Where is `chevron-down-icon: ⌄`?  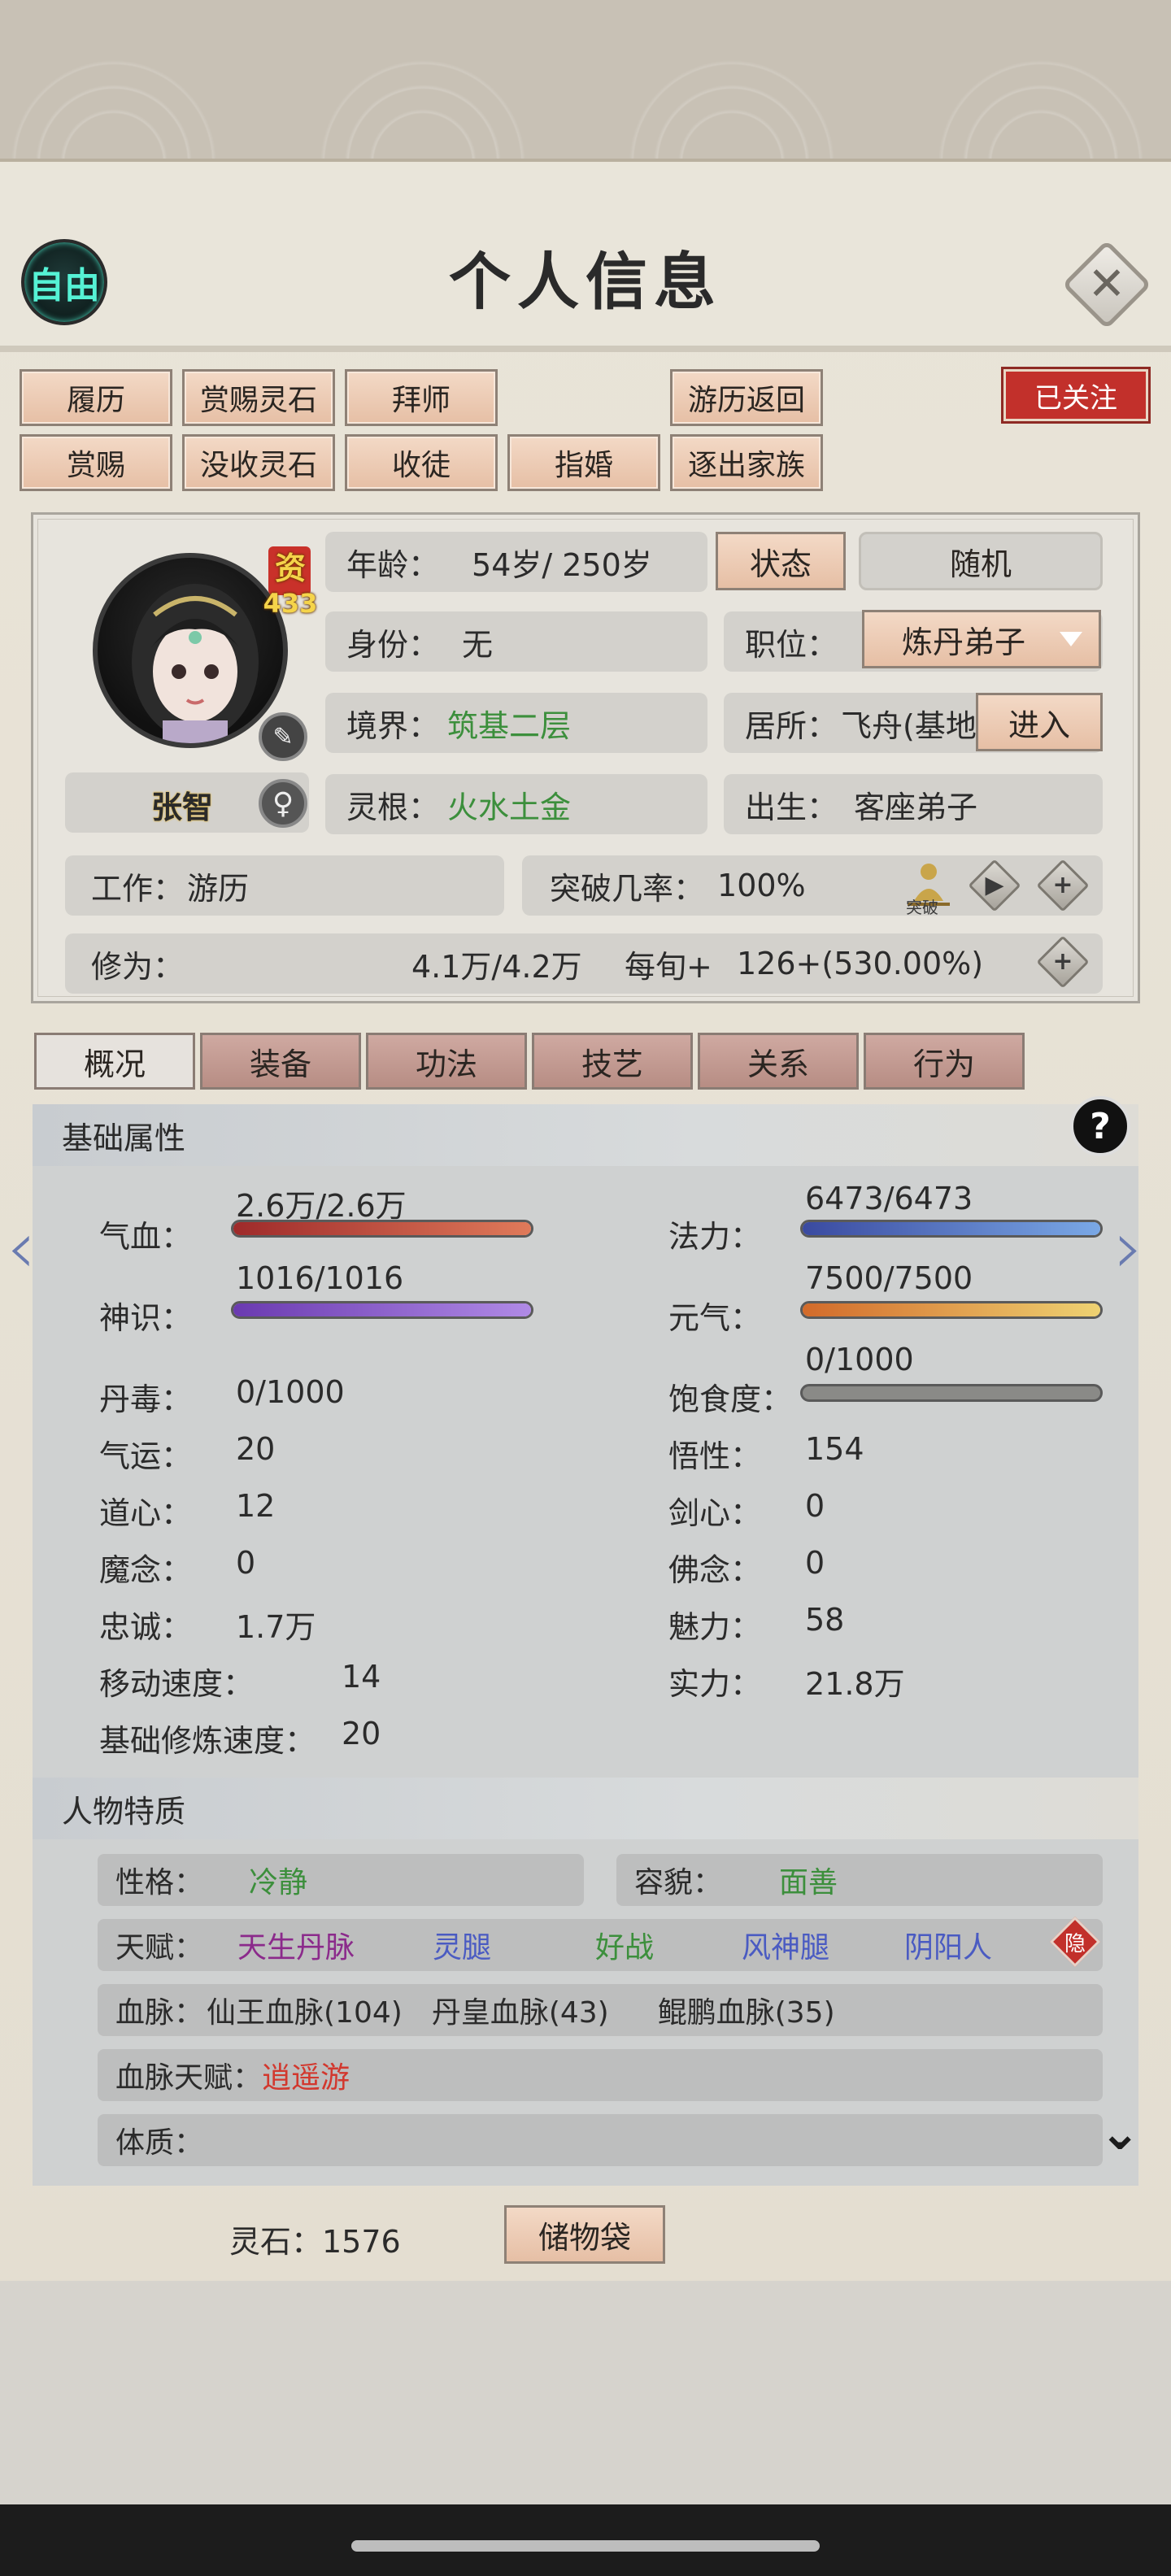
chevron-down-icon: ⌄ is located at coordinates (1119, 2132).